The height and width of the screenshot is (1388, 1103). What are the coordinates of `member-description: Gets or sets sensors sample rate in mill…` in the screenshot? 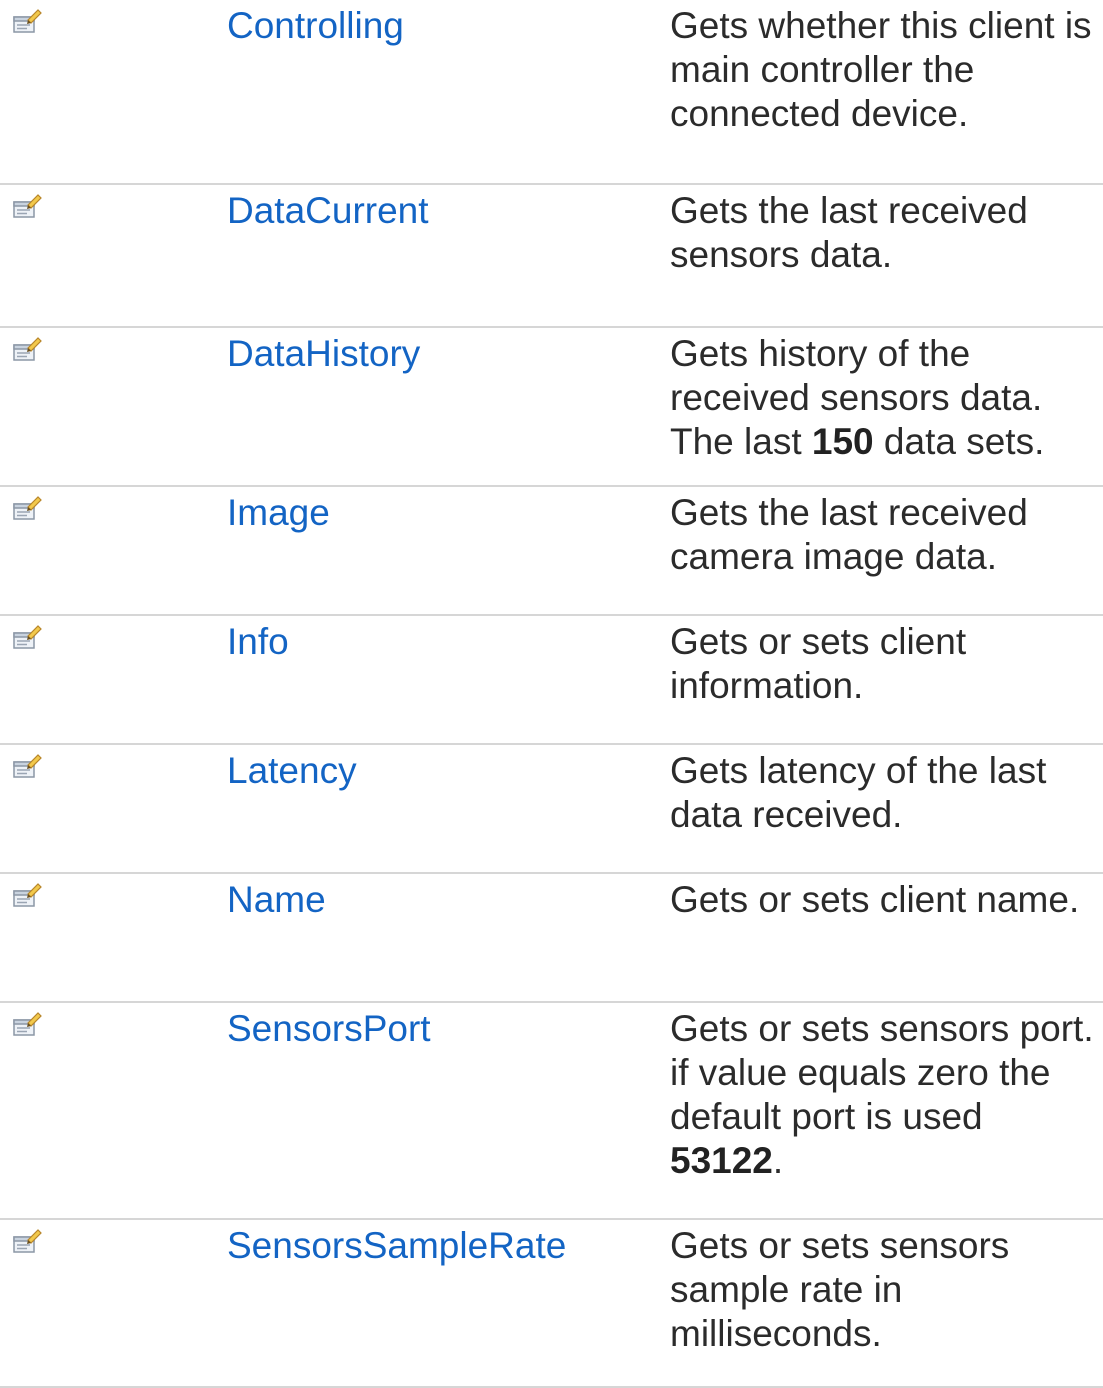 It's located at (885, 1290).